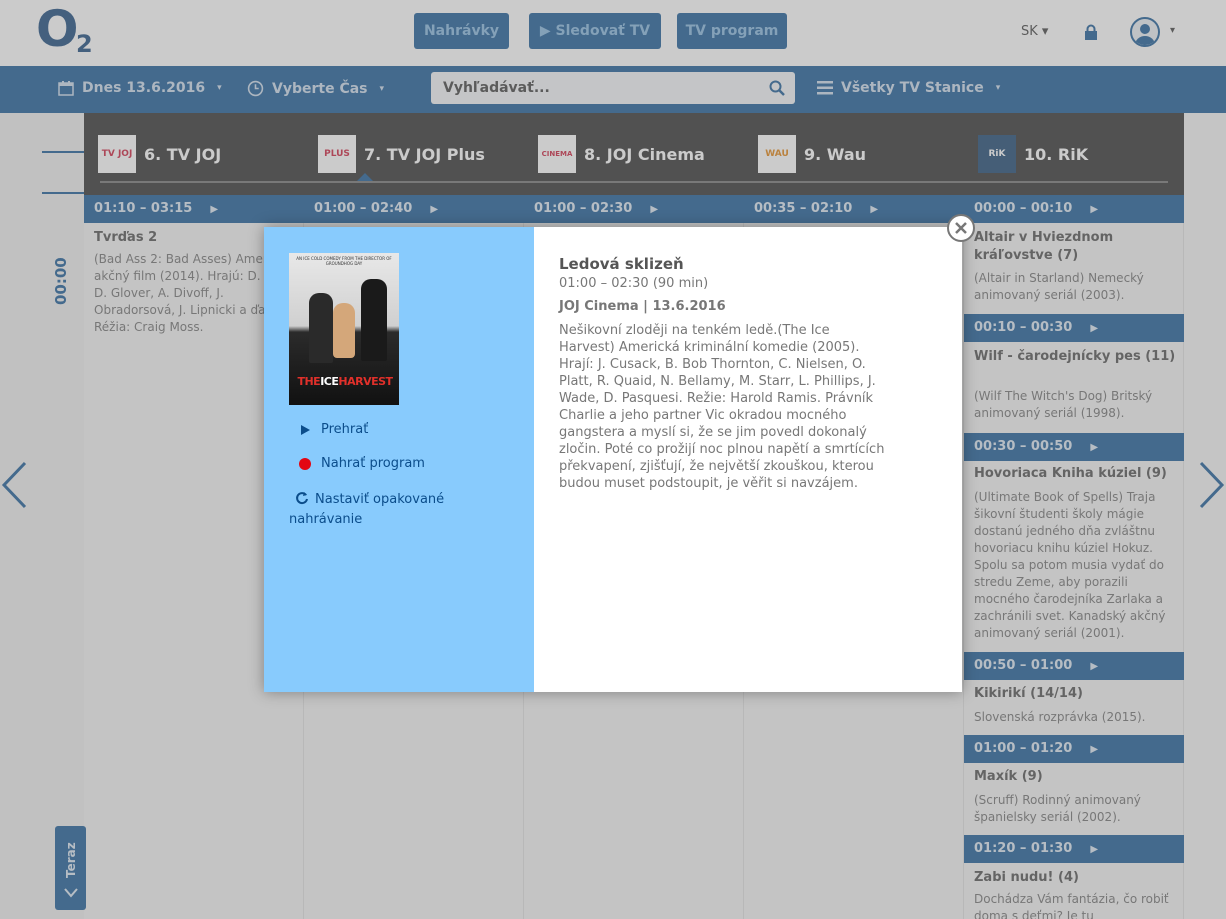 The image size is (1226, 919). Describe the element at coordinates (634, 283) in the screenshot. I see `program-time: 01:00 – 02:30 (90 min)` at that location.